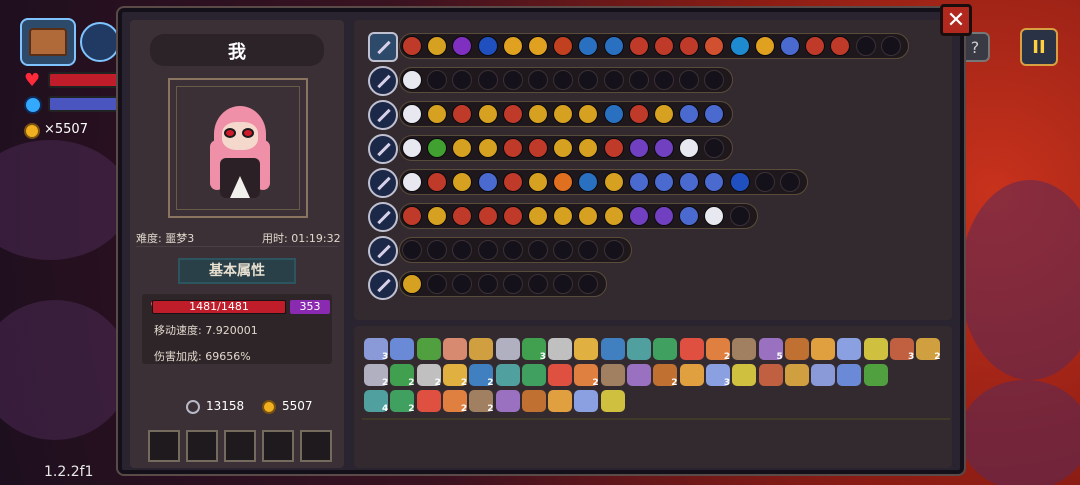 Image resolution: width=1080 pixels, height=485 pixels. What do you see at coordinates (100, 42) in the screenshot?
I see `current-weapon-icon` at bounding box center [100, 42].